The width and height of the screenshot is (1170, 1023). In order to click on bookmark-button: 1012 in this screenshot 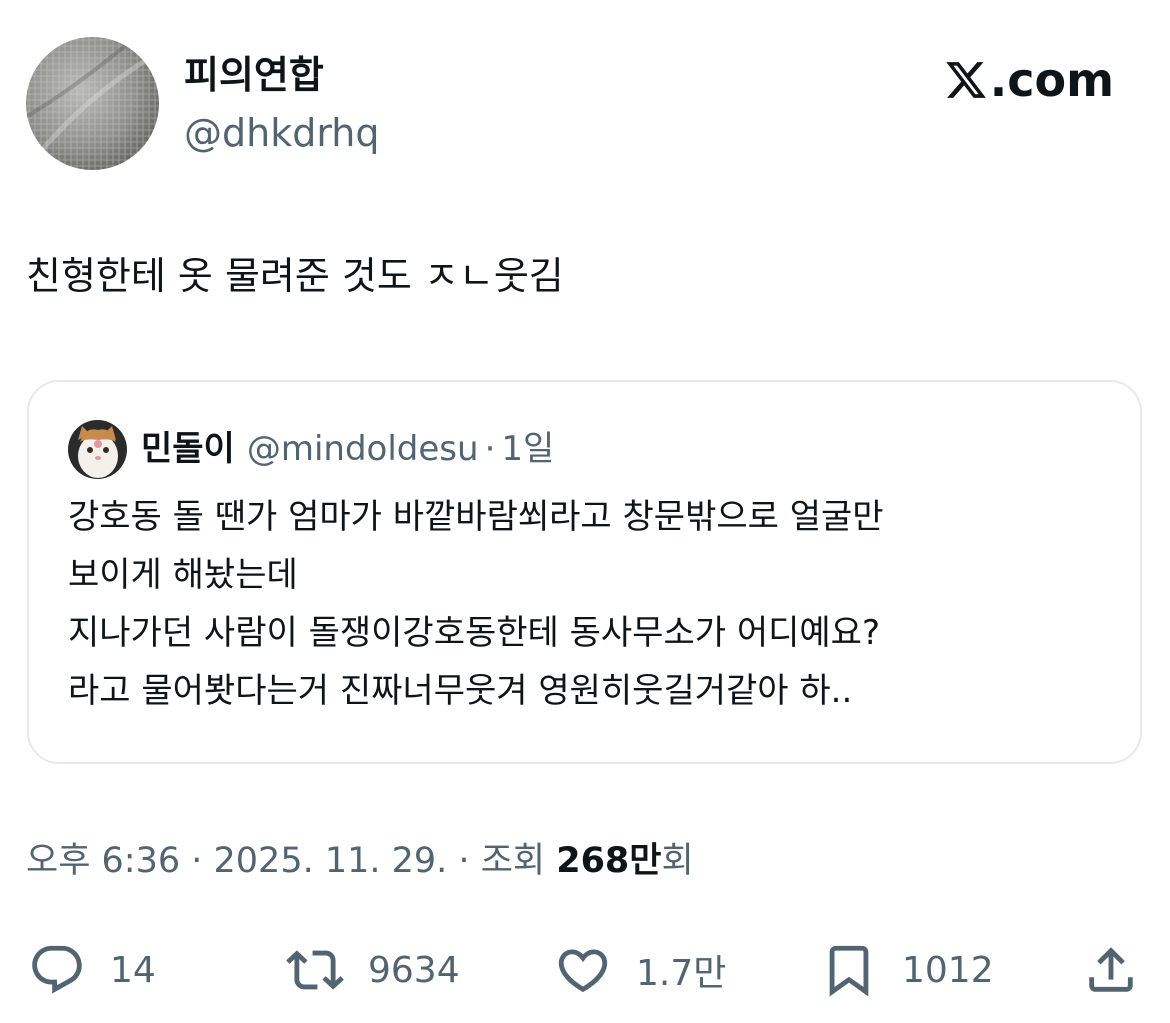, I will do `click(907, 970)`.